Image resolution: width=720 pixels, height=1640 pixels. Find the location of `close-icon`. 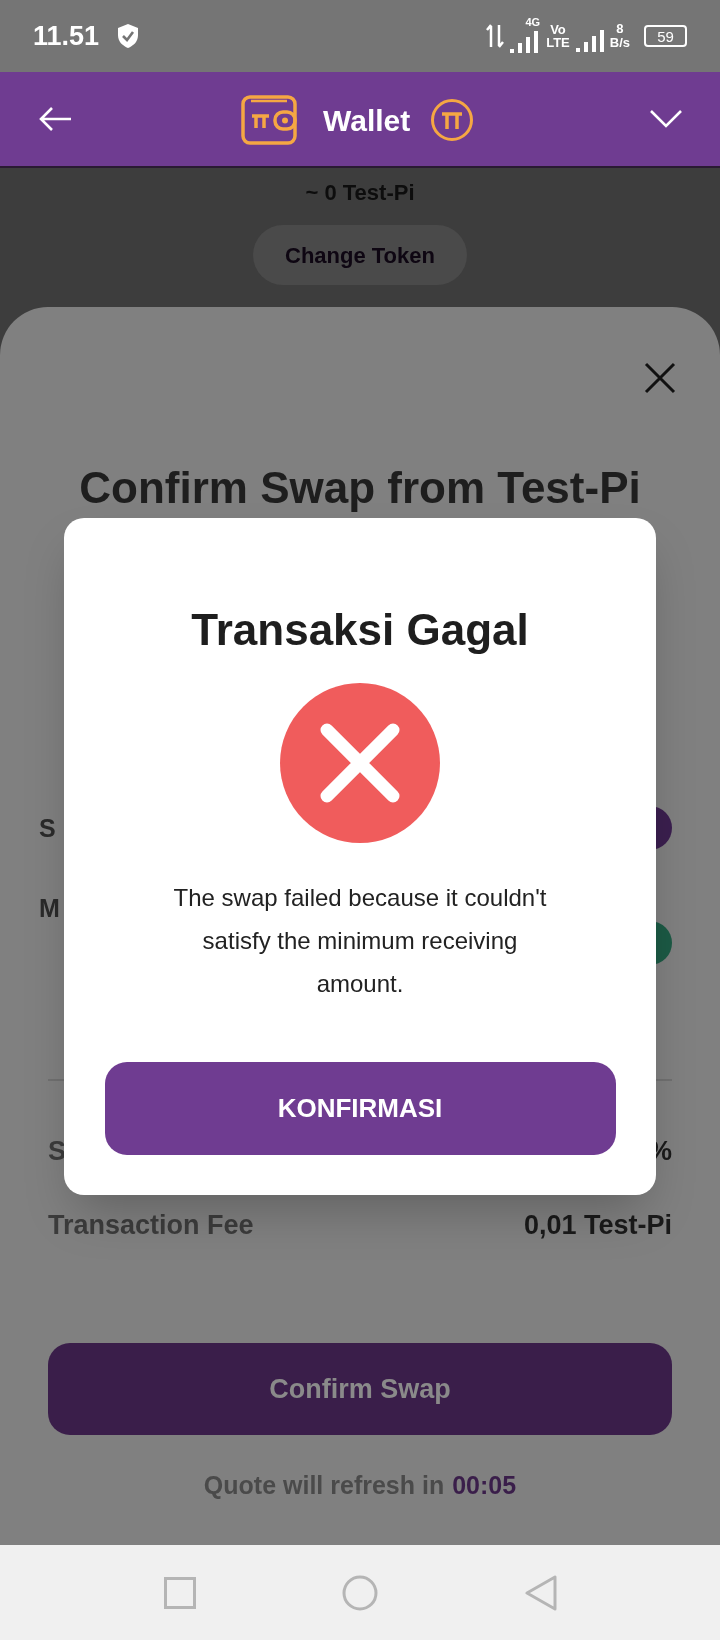

close-icon is located at coordinates (660, 378).